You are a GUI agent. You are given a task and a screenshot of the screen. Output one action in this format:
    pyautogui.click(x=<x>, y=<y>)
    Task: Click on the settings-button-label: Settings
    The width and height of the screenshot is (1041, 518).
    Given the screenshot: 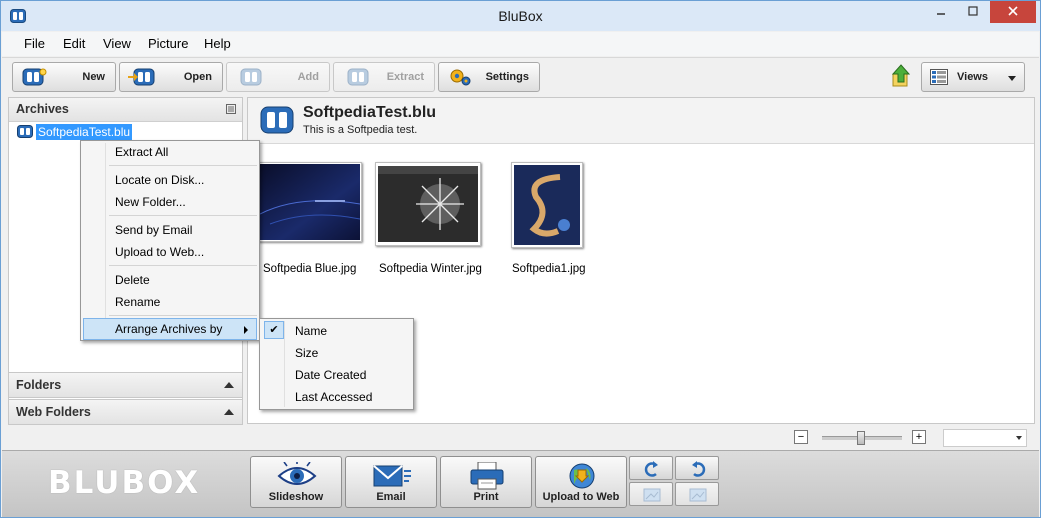 What is the action you would take?
    pyautogui.click(x=507, y=77)
    